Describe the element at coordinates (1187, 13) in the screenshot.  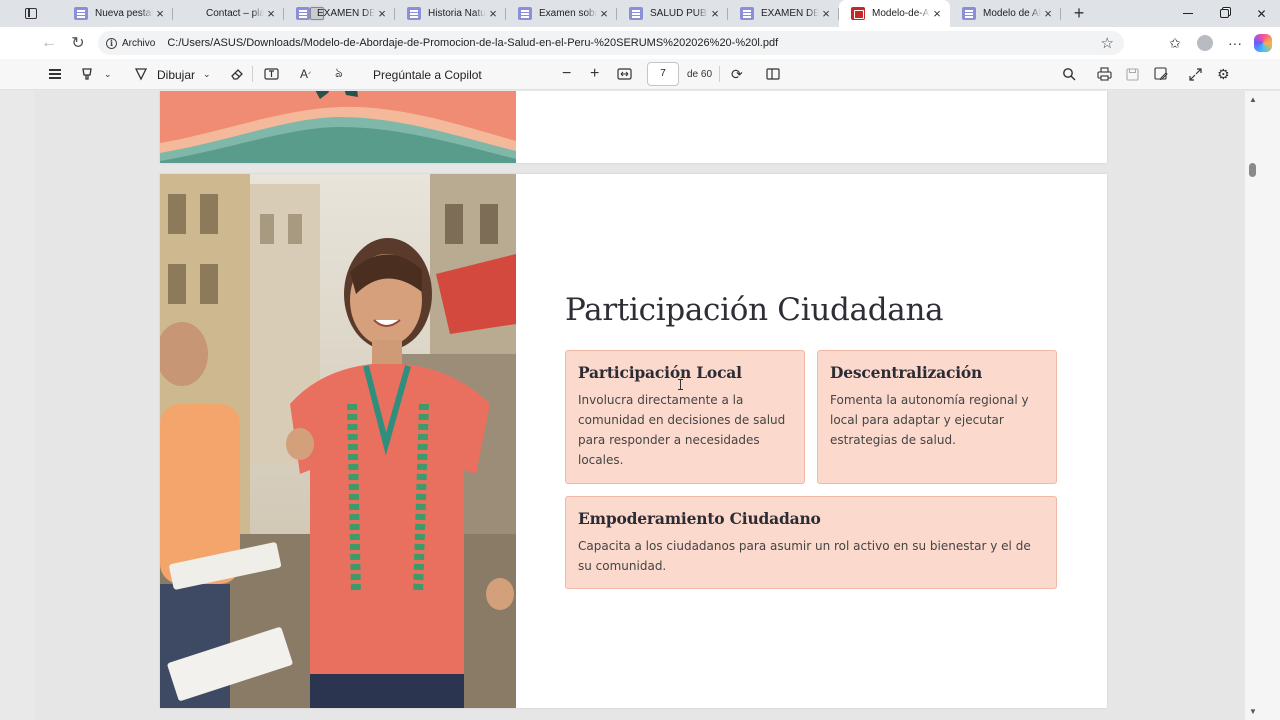
I see `minimize-button` at that location.